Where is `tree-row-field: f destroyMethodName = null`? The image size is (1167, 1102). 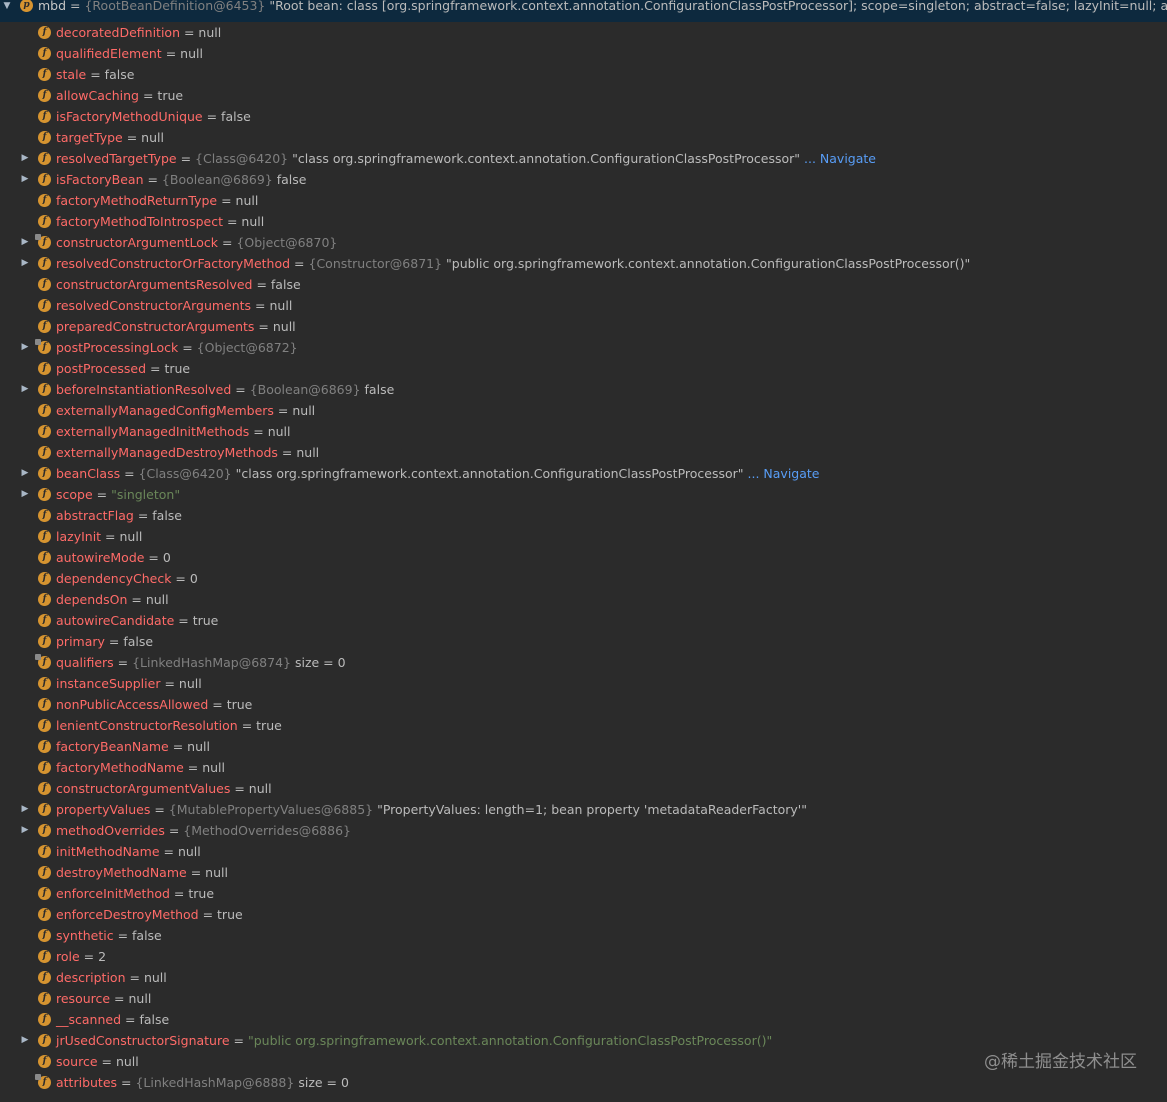
tree-row-field: f destroyMethodName = null is located at coordinates (583, 872).